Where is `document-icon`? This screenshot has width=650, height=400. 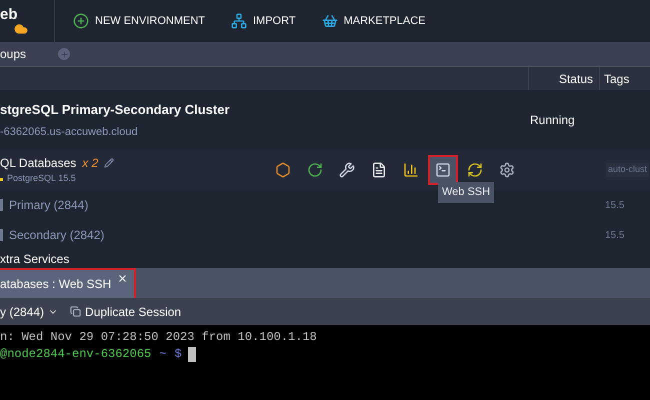
document-icon is located at coordinates (379, 170).